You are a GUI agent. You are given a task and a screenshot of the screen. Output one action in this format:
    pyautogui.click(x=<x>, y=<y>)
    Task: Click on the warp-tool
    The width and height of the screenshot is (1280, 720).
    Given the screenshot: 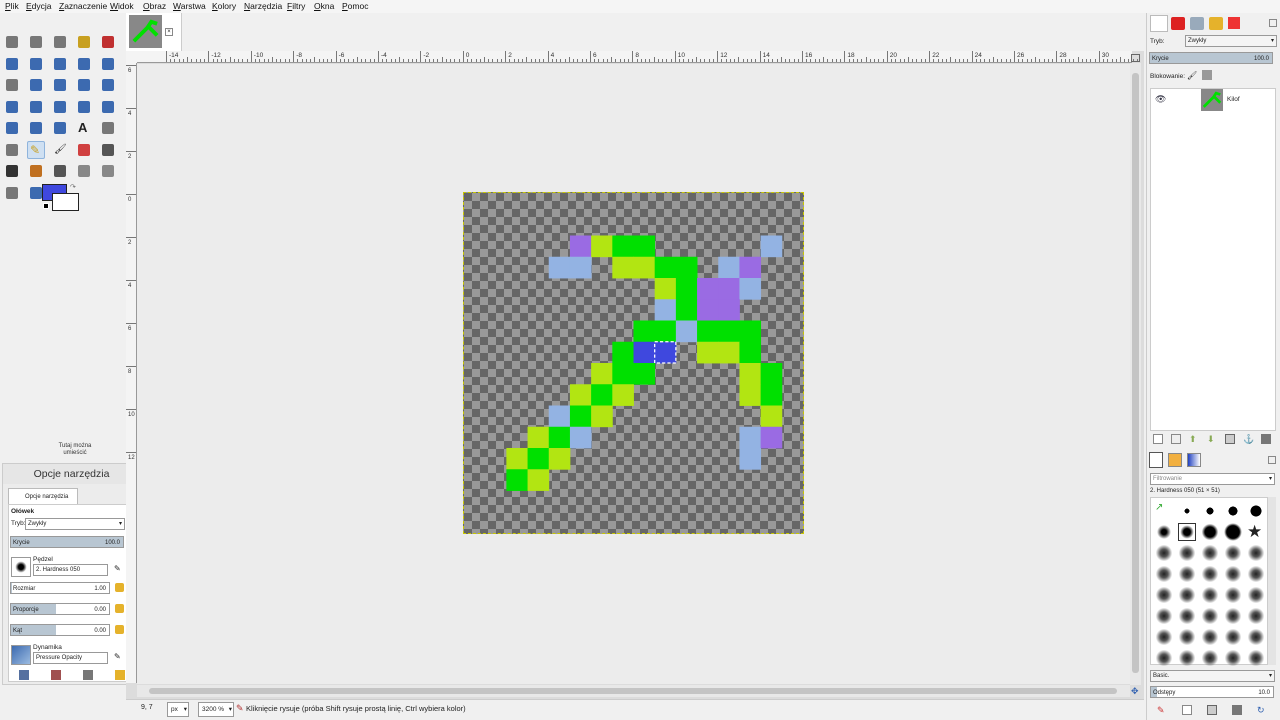 What is the action you would take?
    pyautogui.click(x=60, y=128)
    